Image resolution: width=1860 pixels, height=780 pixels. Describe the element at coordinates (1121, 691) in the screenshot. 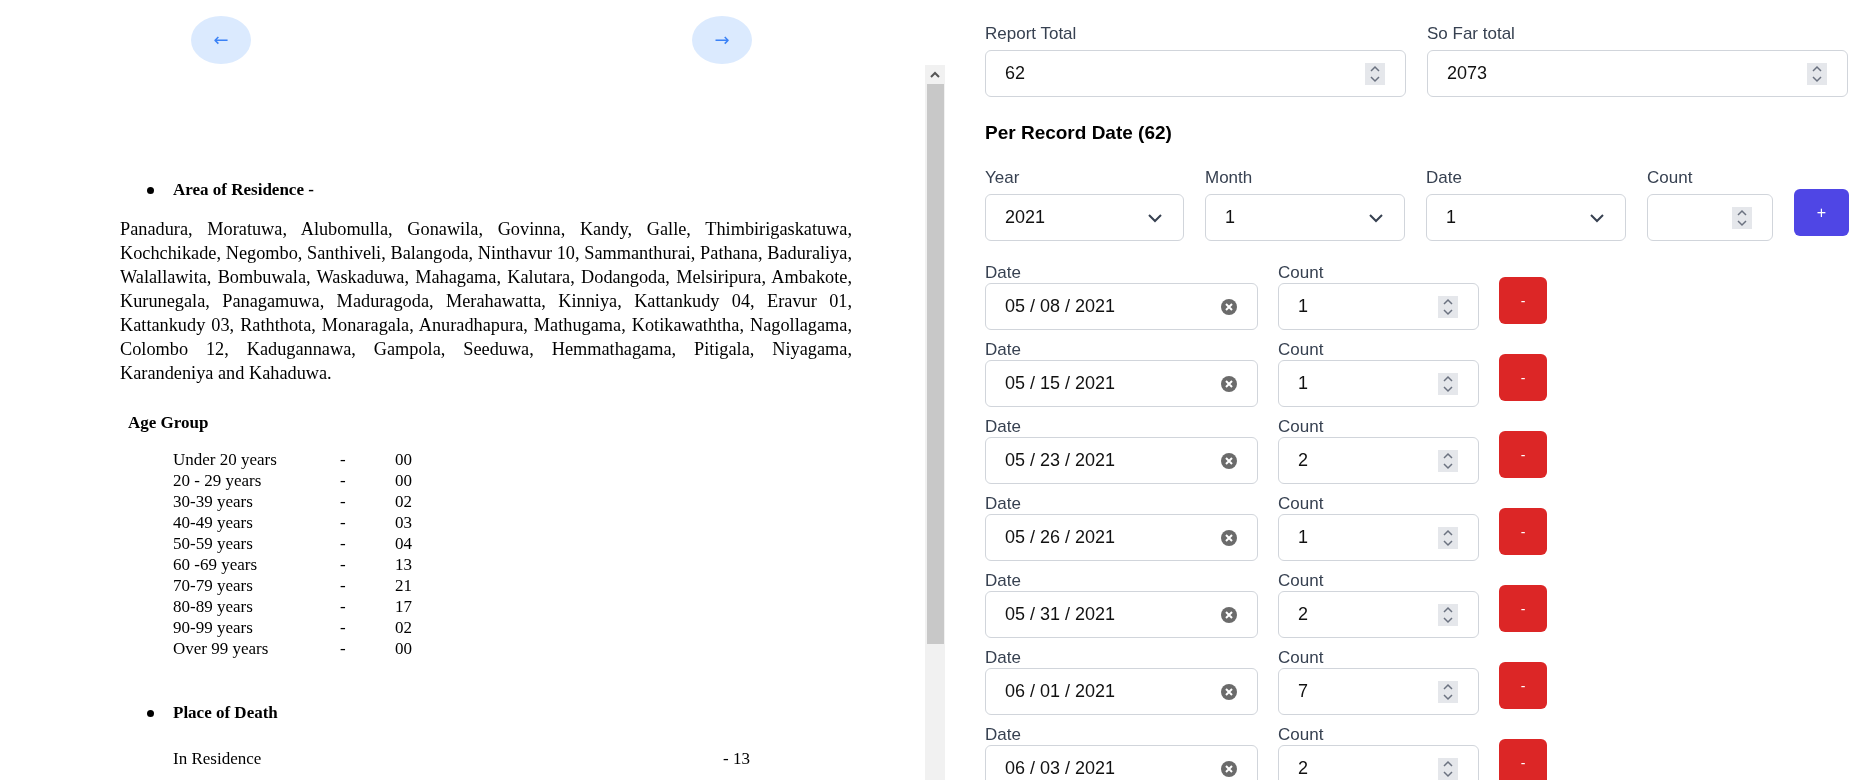

I see `date-field: 06 / 01 / 2021` at that location.